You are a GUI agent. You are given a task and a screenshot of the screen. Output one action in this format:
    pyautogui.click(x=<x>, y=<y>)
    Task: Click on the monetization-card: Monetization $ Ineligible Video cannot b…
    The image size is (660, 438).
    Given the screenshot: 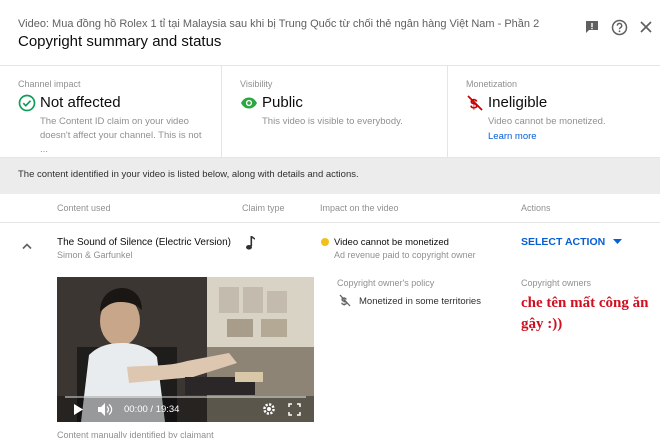 What is the action you would take?
    pyautogui.click(x=554, y=112)
    